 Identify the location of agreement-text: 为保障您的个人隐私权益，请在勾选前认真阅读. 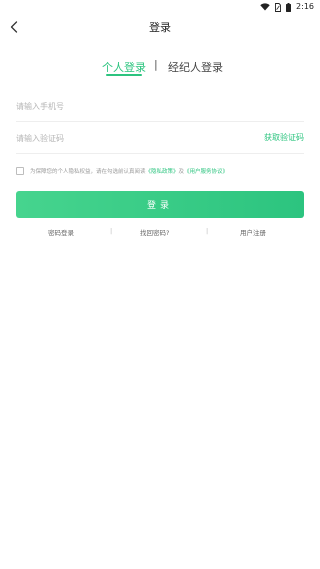
(88, 172).